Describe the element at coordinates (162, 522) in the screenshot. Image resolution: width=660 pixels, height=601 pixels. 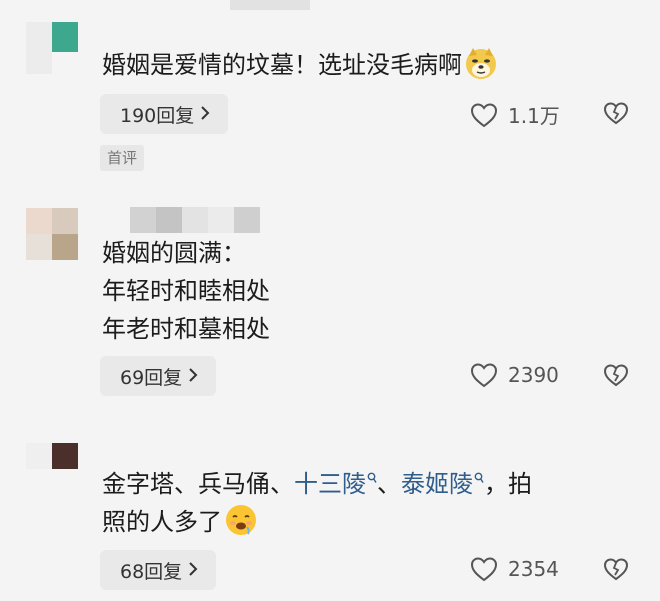
I see `comment-body: 照的人多了` at that location.